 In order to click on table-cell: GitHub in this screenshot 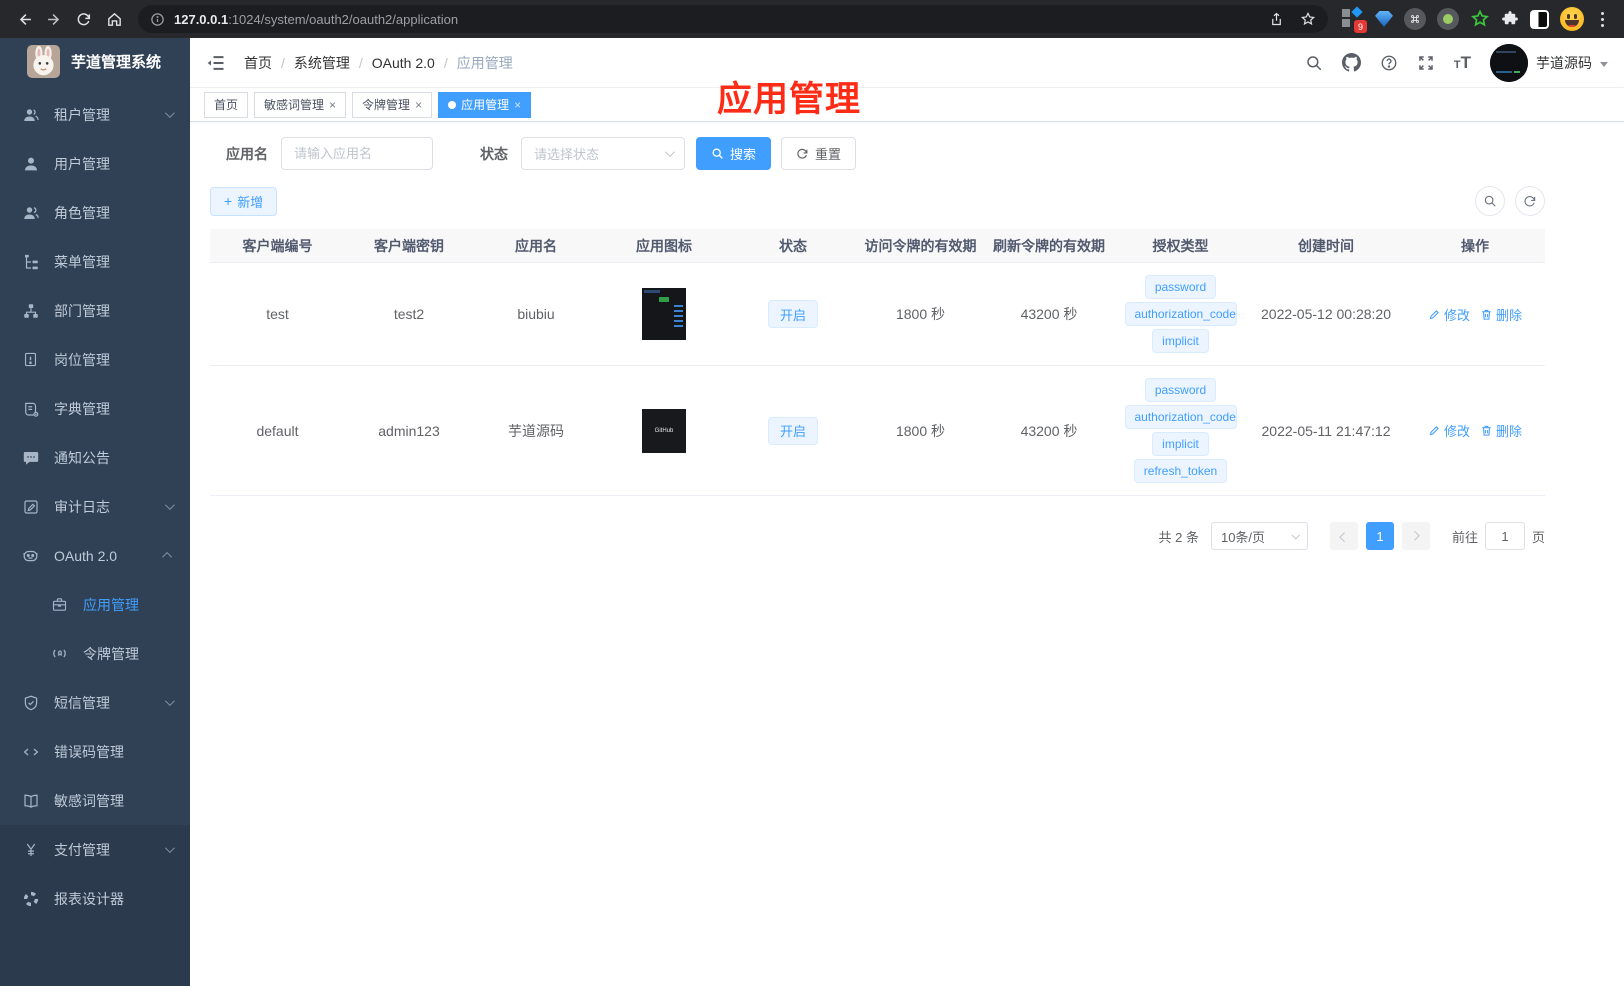, I will do `click(664, 430)`.